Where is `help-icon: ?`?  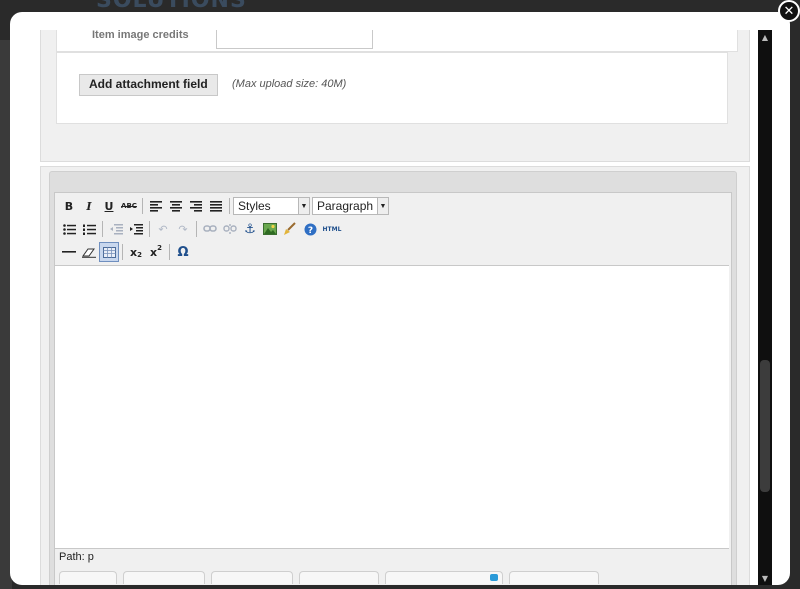
help-icon: ? is located at coordinates (310, 229).